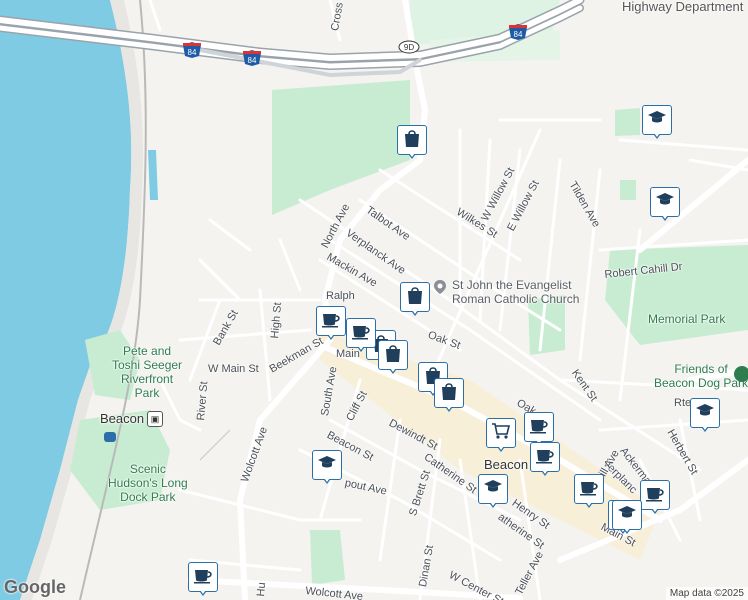 Image resolution: width=748 pixels, height=600 pixels. What do you see at coordinates (683, 7) in the screenshot?
I see `highway-department-label: Highway Department` at bounding box center [683, 7].